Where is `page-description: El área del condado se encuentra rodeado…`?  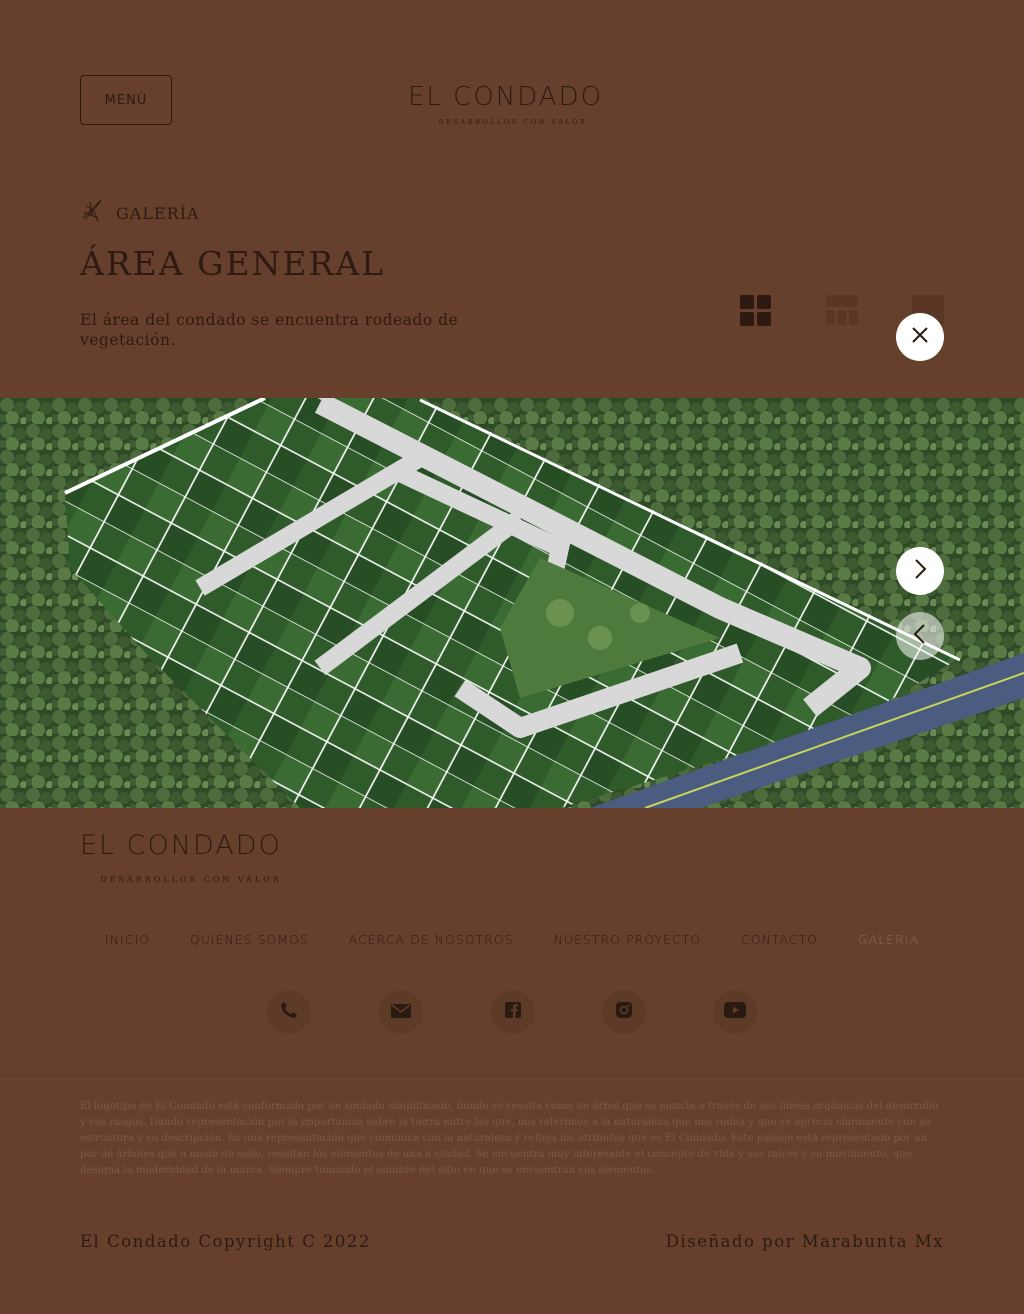 page-description: El área del condado se encuentra rodeado… is located at coordinates (269, 330).